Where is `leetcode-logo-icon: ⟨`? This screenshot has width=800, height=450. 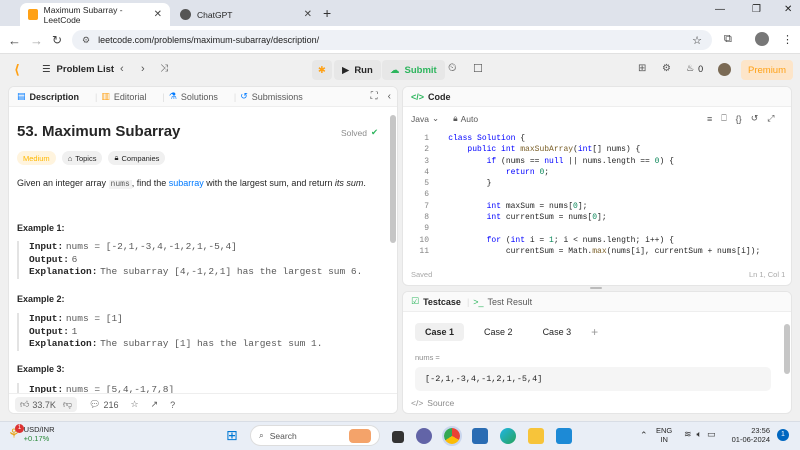
leetcode-logo-icon: ⟨ is located at coordinates (17, 70).